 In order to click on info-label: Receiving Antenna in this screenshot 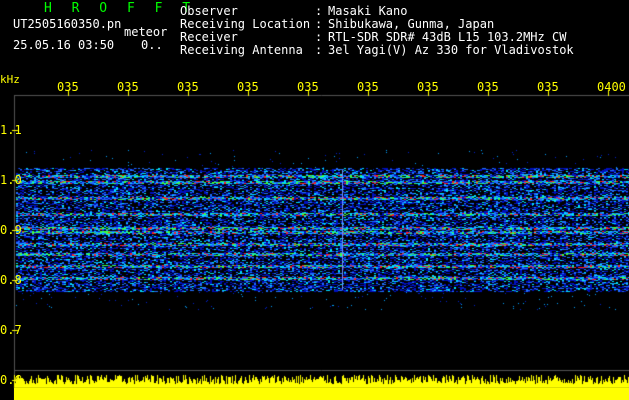, I will do `click(241, 50)`.